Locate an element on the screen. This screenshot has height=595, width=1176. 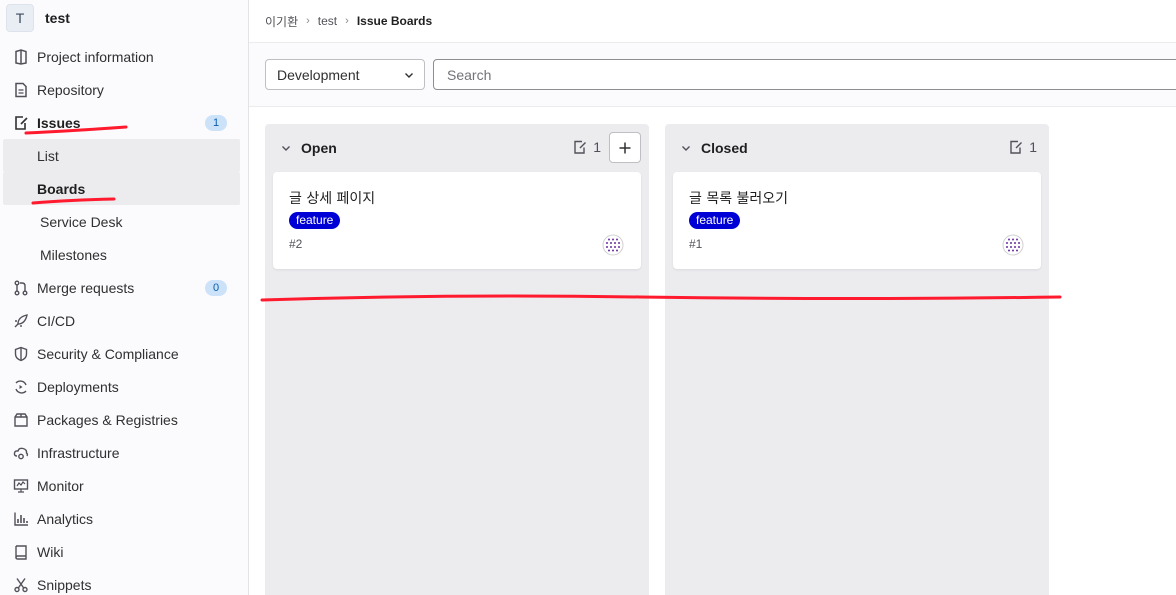
sidebar-subitem-boards: Boards is located at coordinates (121, 188).